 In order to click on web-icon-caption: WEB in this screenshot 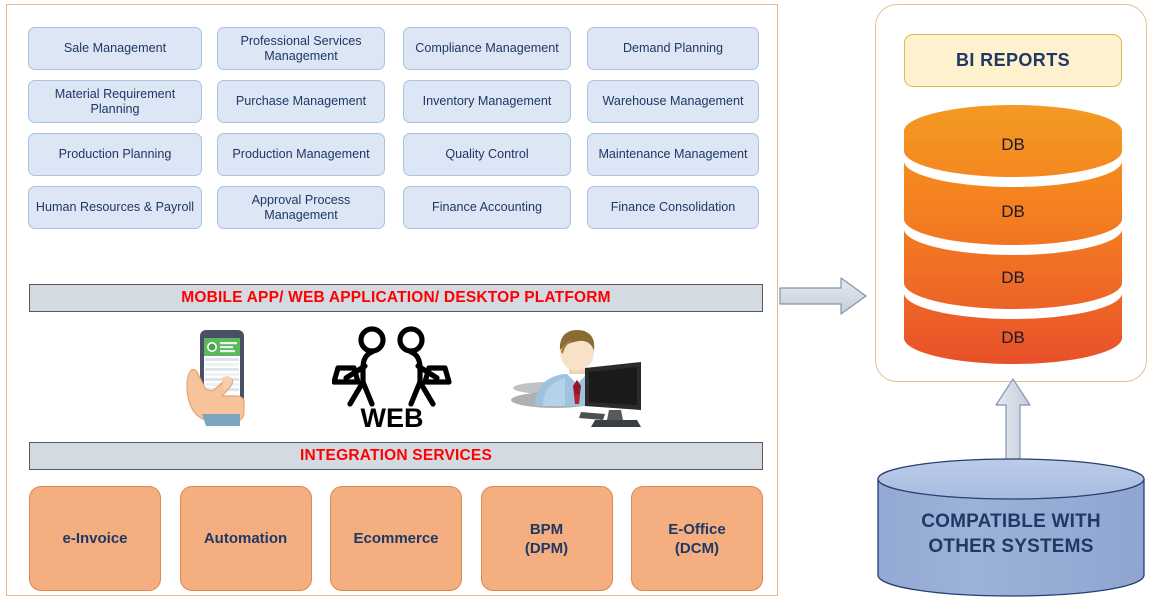, I will do `click(392, 417)`.